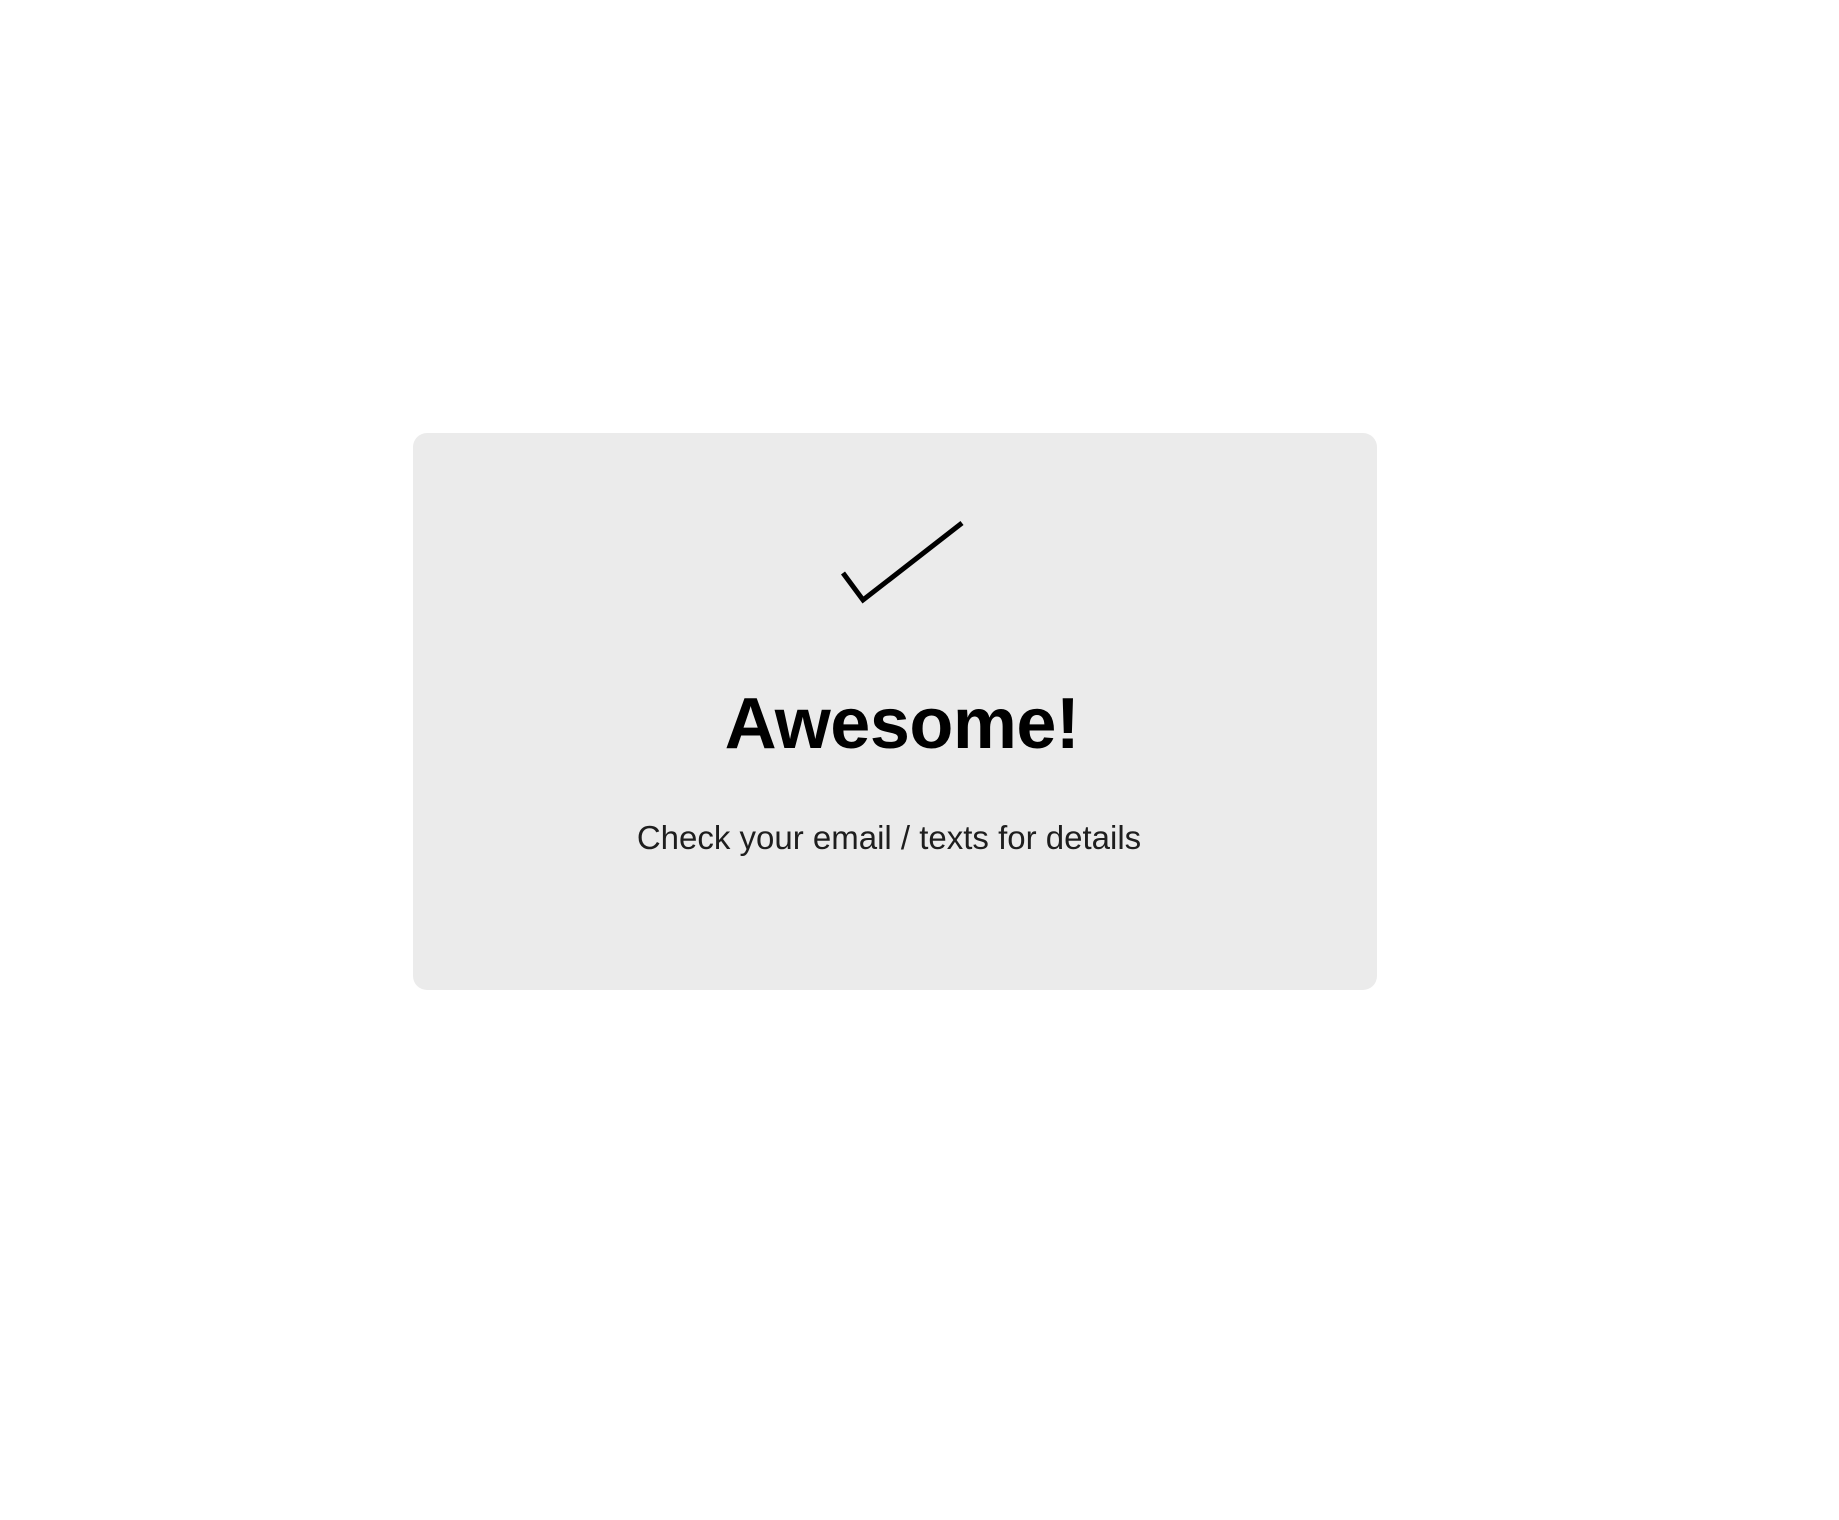 Image resolution: width=1839 pixels, height=1520 pixels. What do you see at coordinates (902, 724) in the screenshot?
I see `confirmation-title: Awesome!` at bounding box center [902, 724].